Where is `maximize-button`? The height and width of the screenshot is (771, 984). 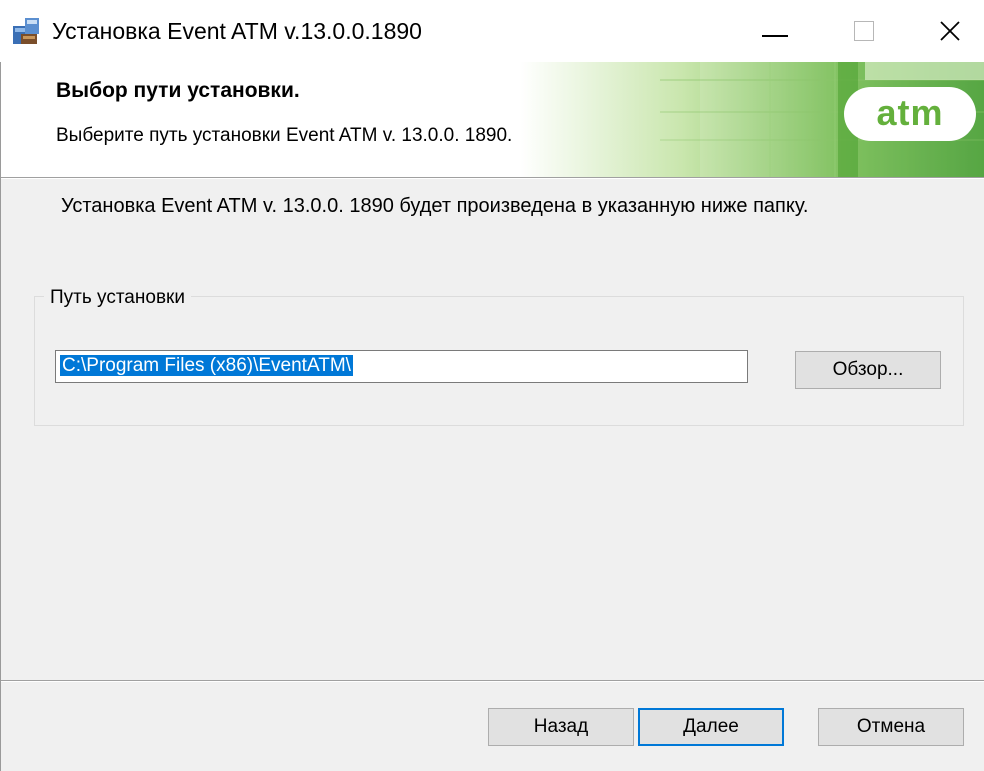
maximize-button is located at coordinates (864, 31).